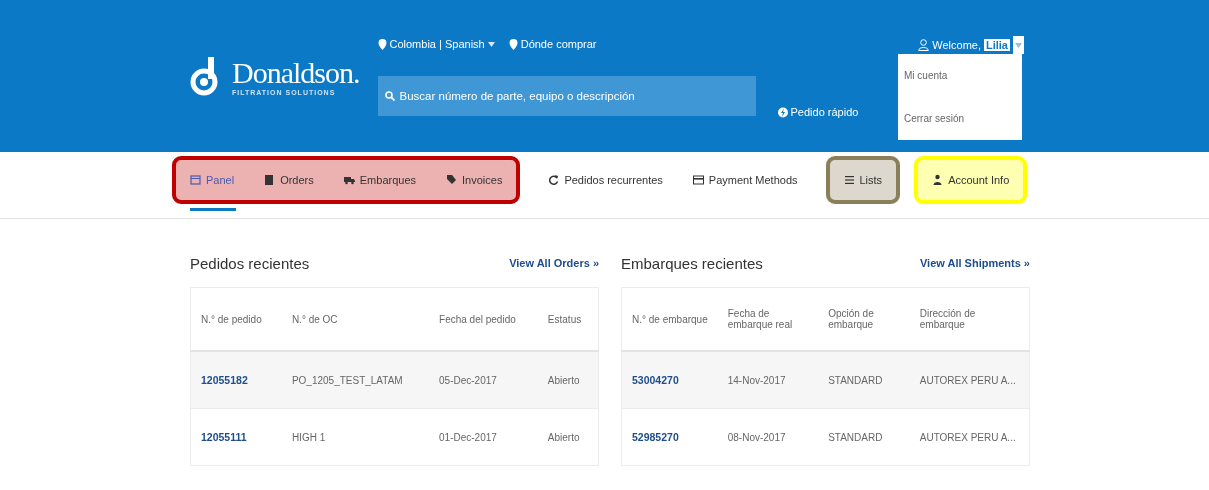 The image size is (1209, 490). I want to click on welcome-text: Welcome,, so click(956, 45).